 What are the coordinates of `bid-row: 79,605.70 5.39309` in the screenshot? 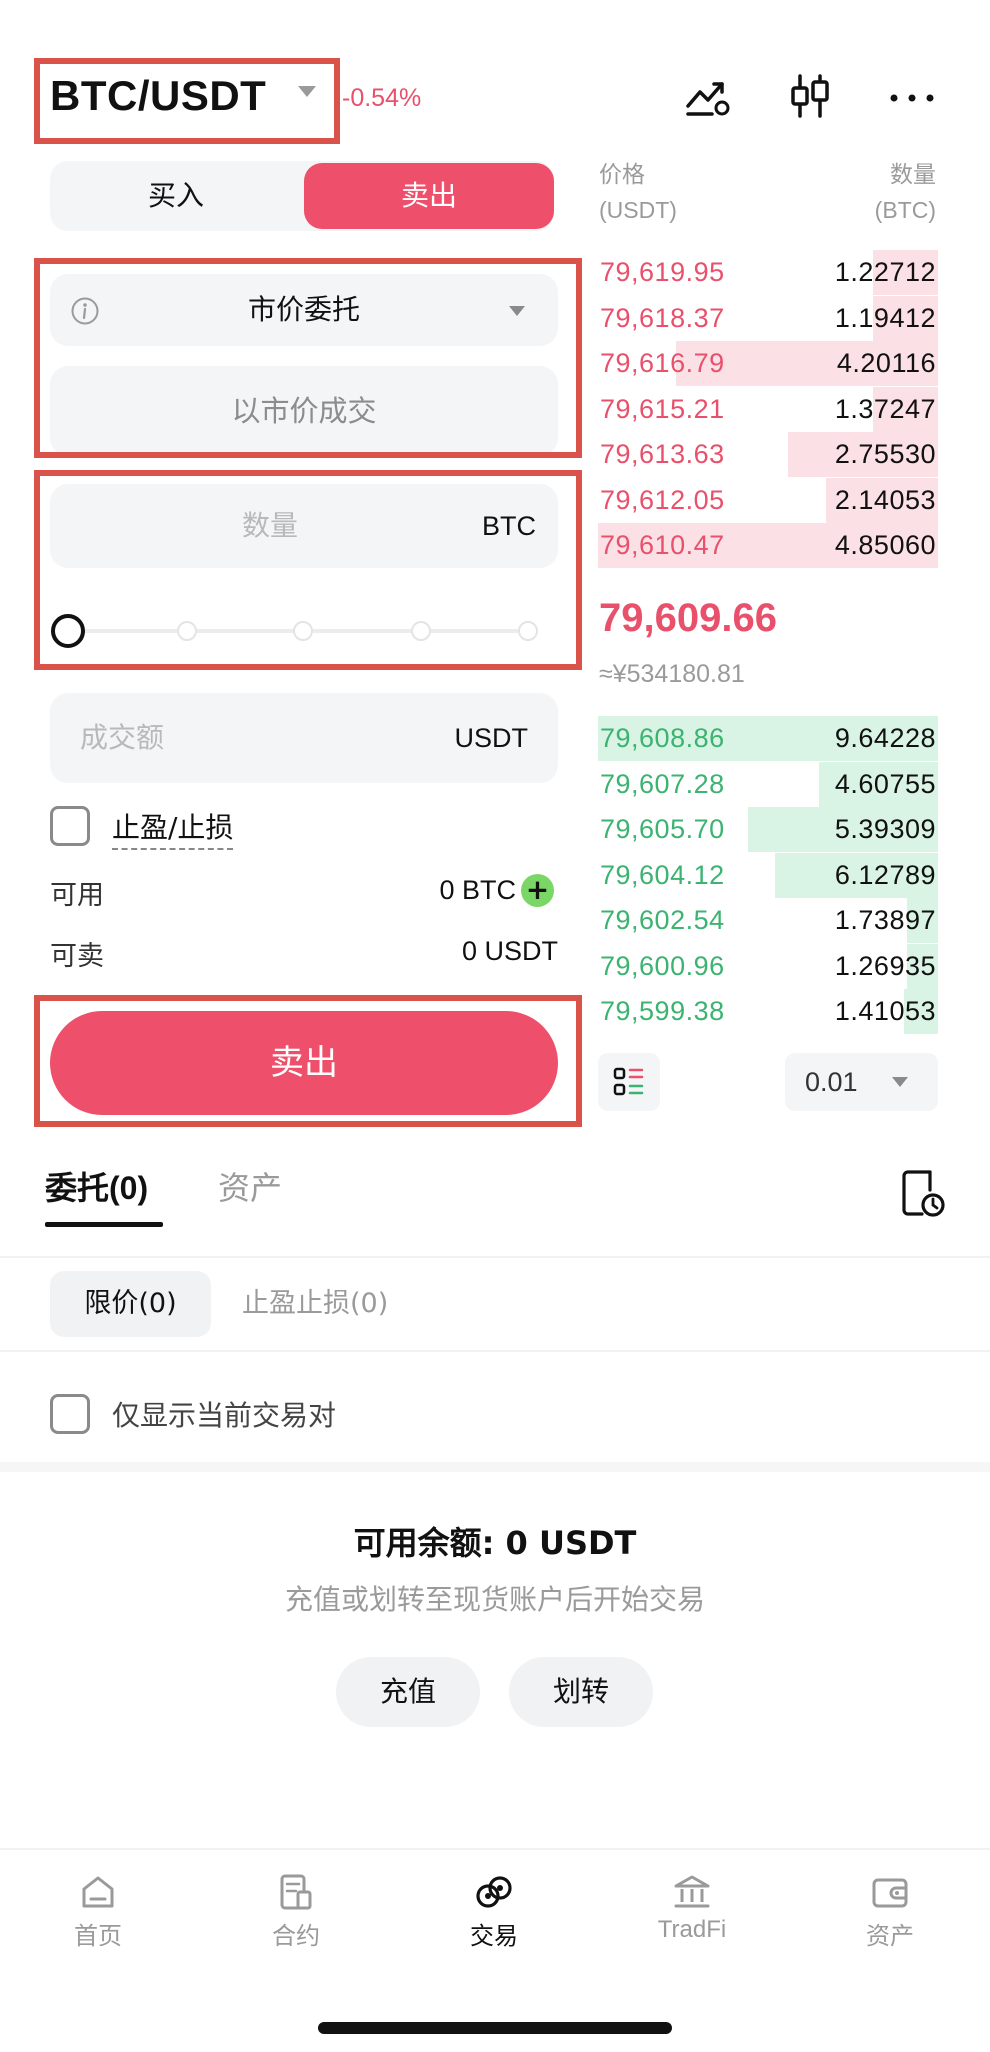 It's located at (768, 829).